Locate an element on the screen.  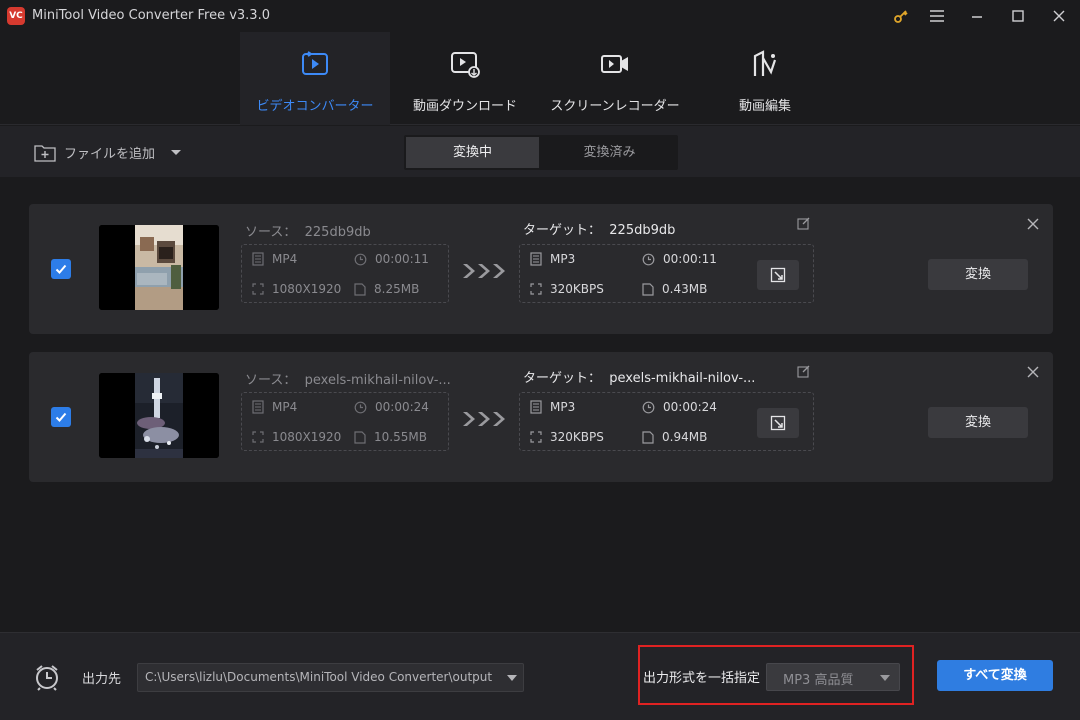
target-name: 225db9db is located at coordinates (642, 230).